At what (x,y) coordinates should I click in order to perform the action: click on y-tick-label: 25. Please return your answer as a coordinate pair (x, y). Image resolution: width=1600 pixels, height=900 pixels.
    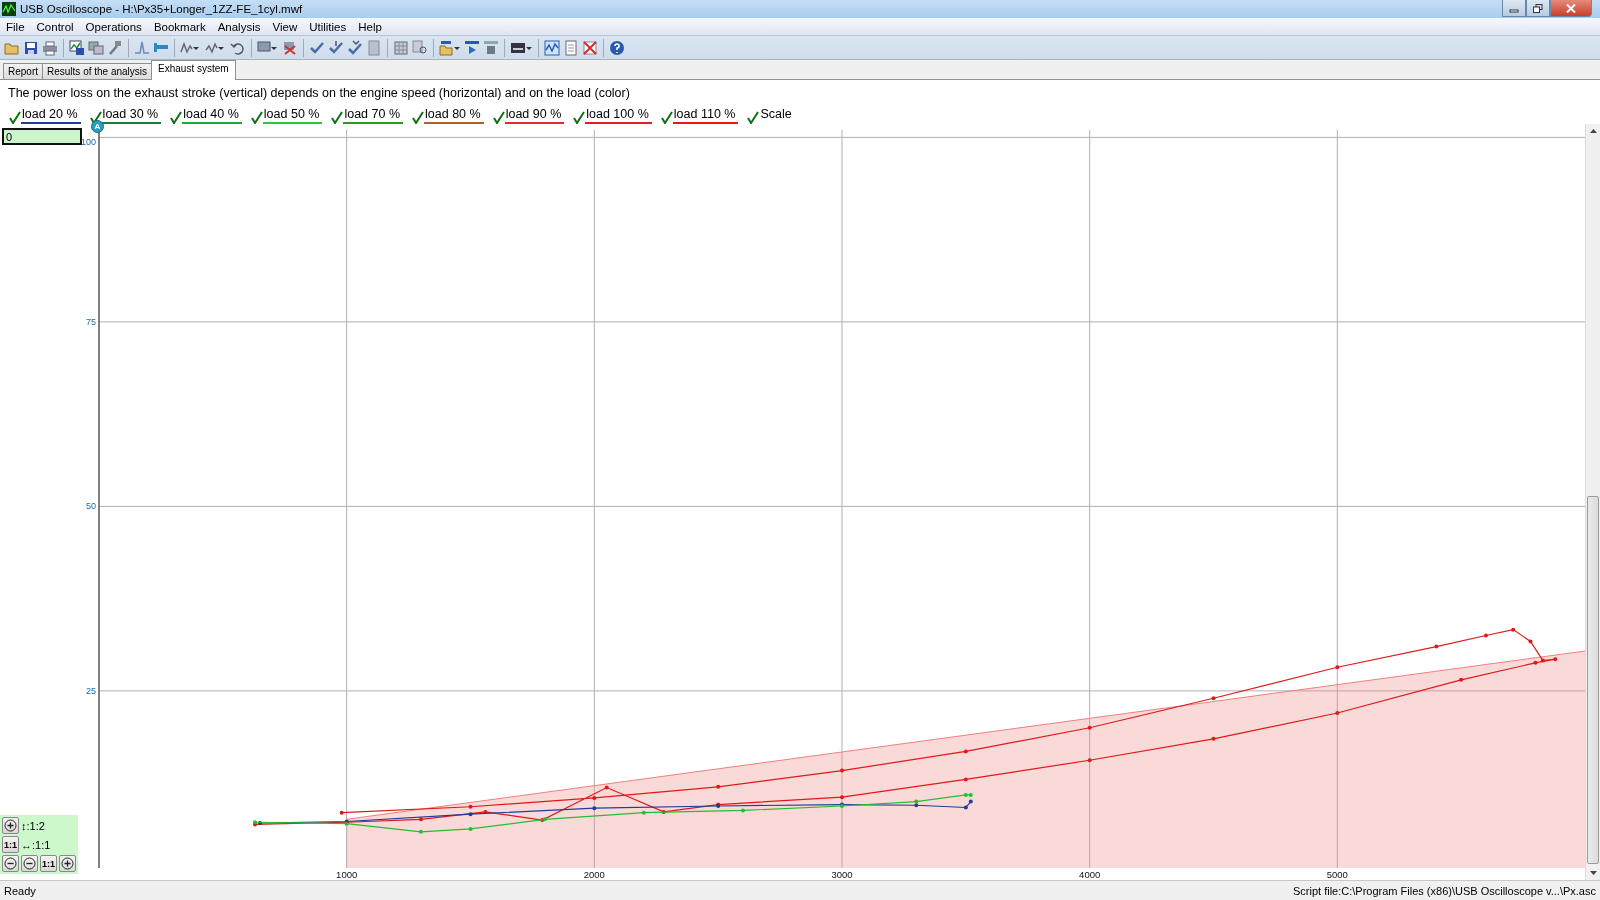
    Looking at the image, I should click on (91, 690).